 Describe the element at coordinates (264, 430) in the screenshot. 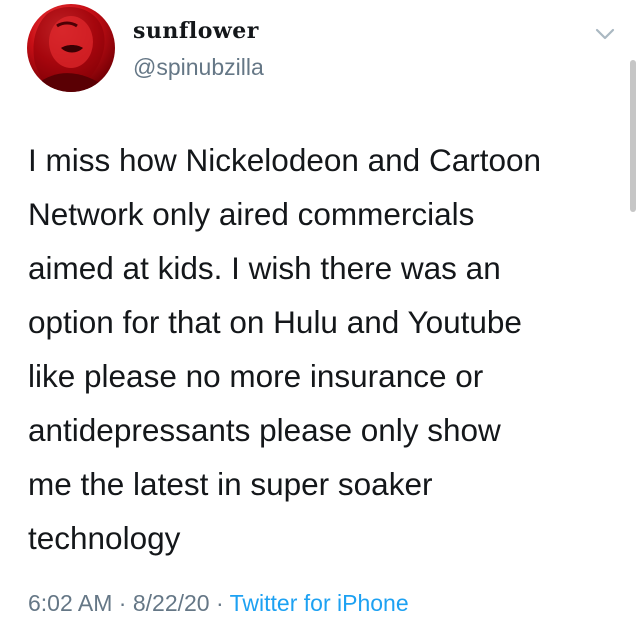

I see `tweet-text-line: antidepressants please only show` at that location.